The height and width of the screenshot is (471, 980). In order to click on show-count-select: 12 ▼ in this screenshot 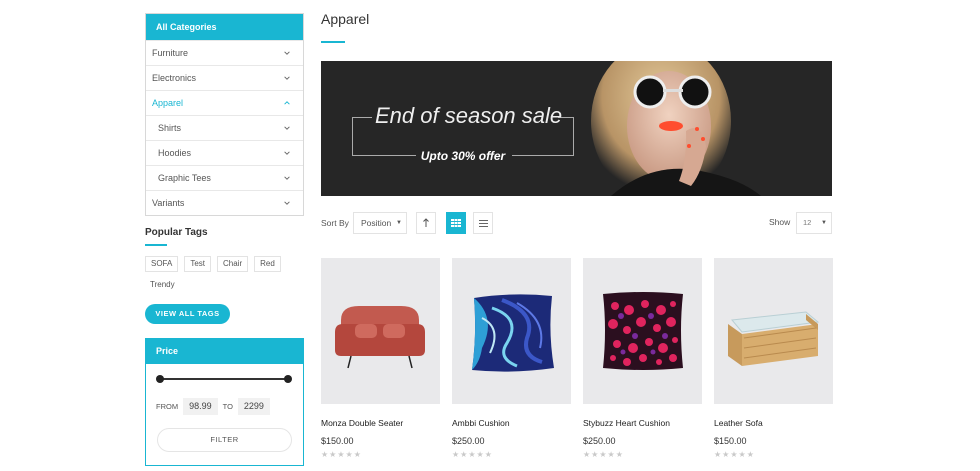, I will do `click(814, 223)`.